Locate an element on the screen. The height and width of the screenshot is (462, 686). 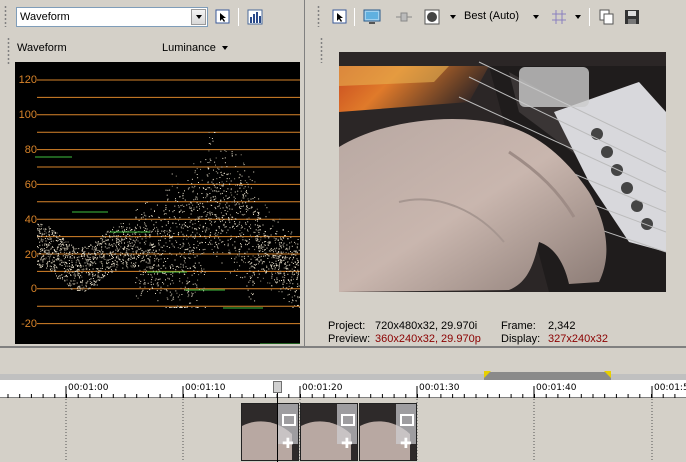
copy-snapshot-button is located at coordinates (607, 17).